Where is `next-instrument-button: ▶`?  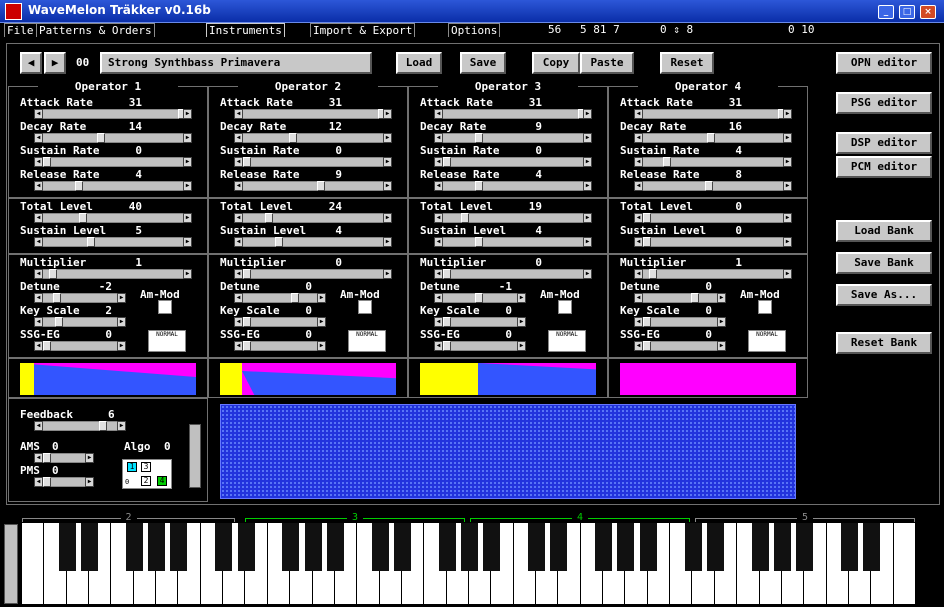
next-instrument-button: ▶ is located at coordinates (55, 63).